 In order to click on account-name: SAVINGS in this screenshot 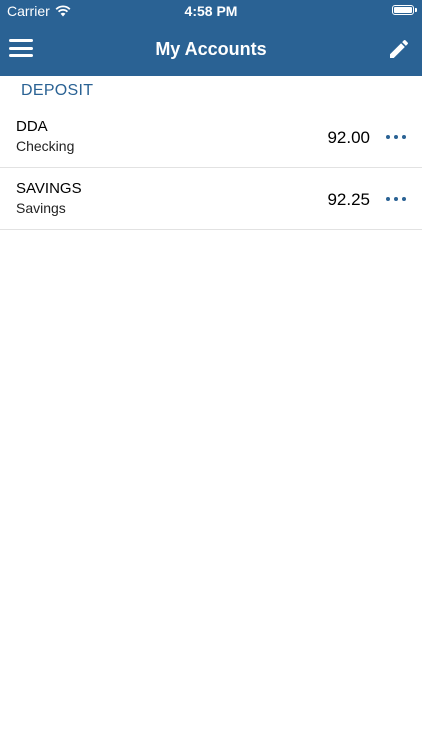, I will do `click(49, 188)`.